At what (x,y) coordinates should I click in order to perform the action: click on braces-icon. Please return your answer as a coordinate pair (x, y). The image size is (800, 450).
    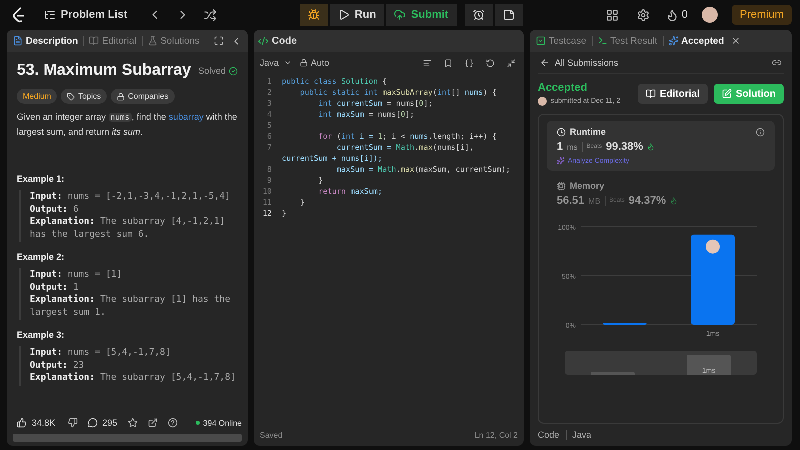
    Looking at the image, I should click on (469, 63).